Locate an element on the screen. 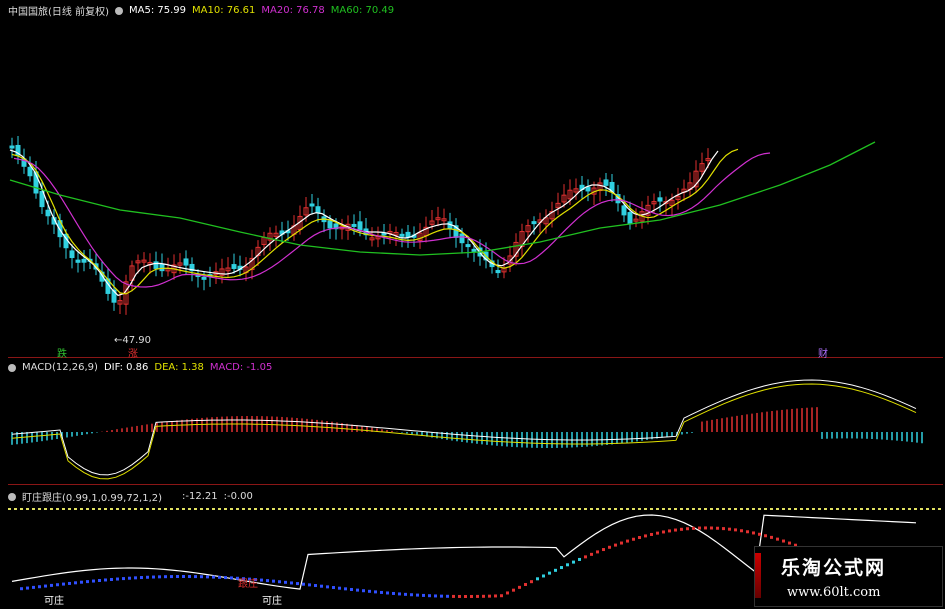  kezhuang-label-2: 可庄 is located at coordinates (272, 601).